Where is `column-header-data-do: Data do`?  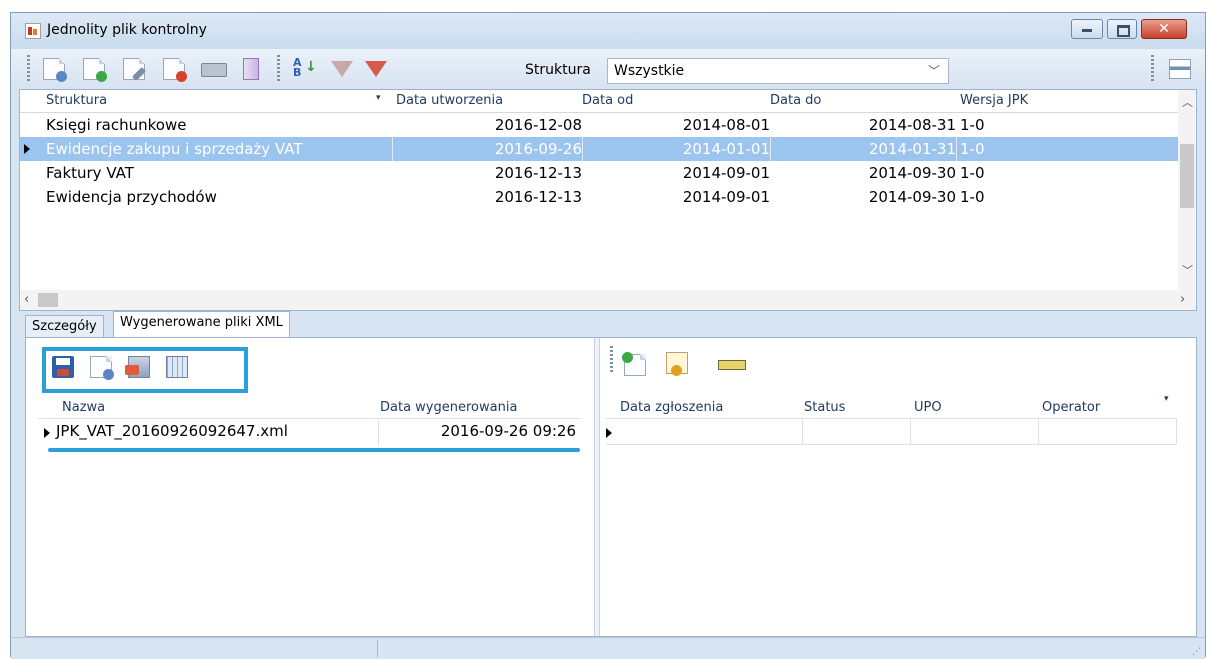 column-header-data-do: Data do is located at coordinates (795, 101).